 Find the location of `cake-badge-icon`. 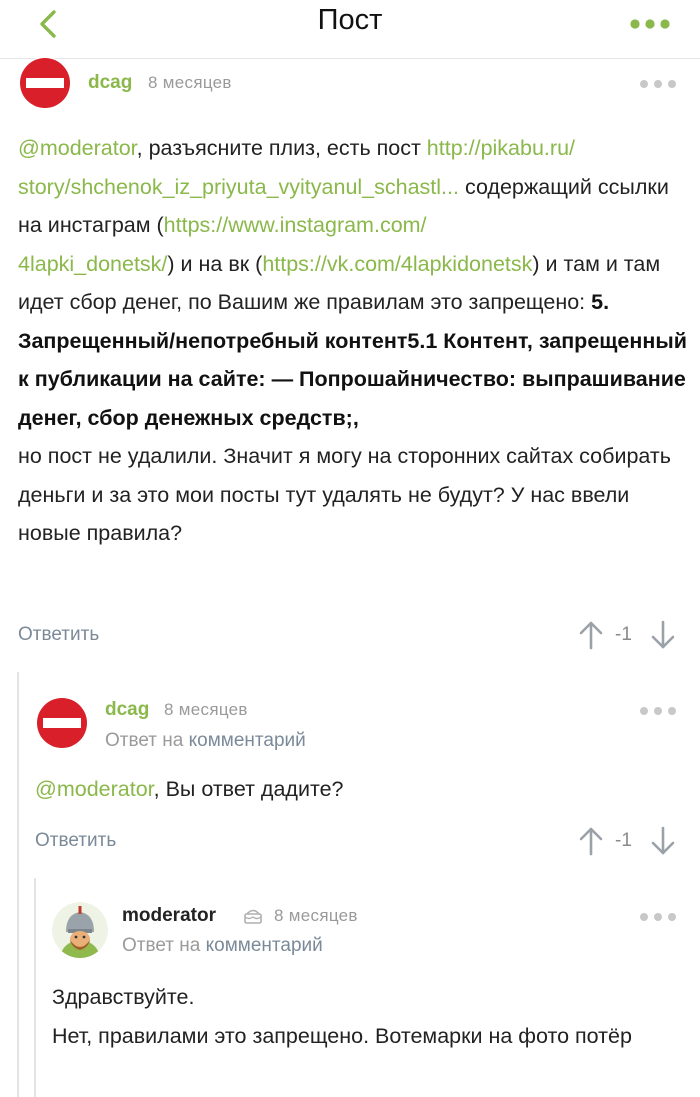

cake-badge-icon is located at coordinates (253, 916).